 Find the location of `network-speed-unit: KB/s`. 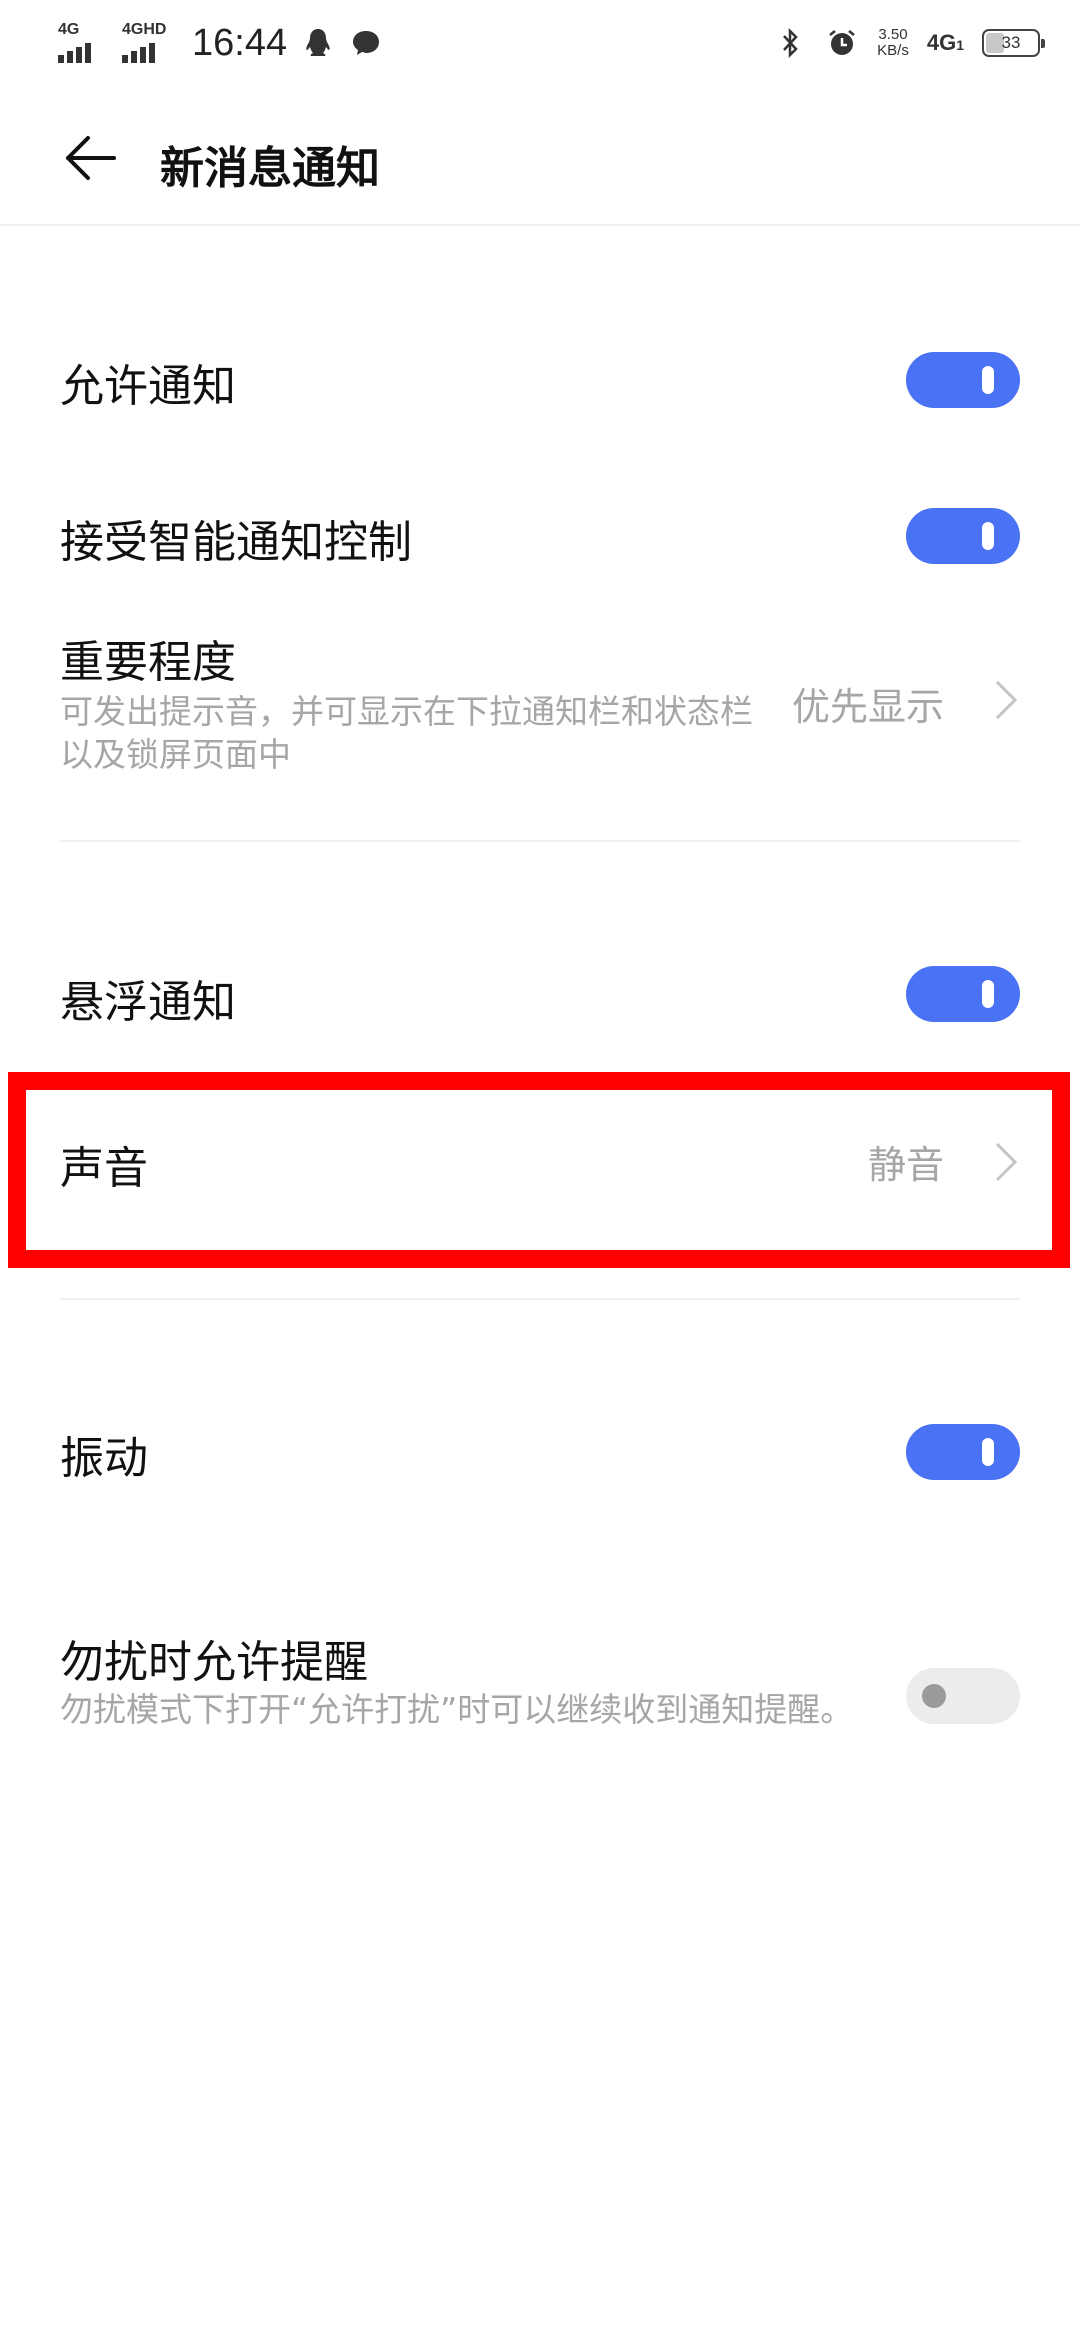

network-speed-unit: KB/s is located at coordinates (893, 50).